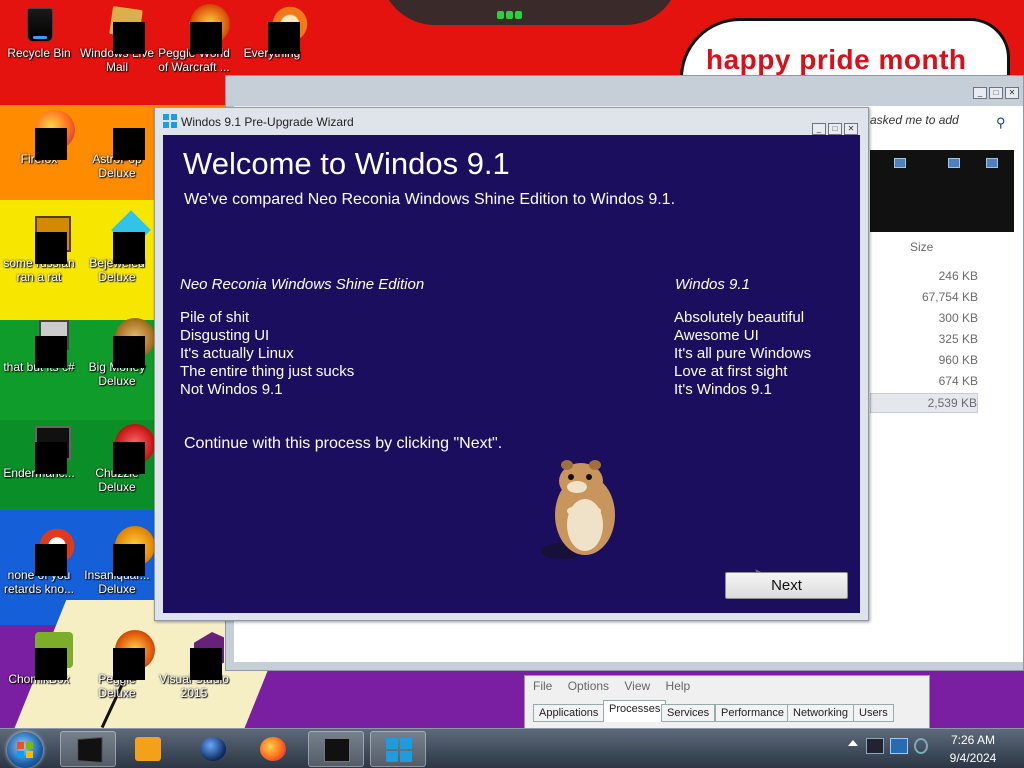 This screenshot has height=768, width=1024. I want to click on desktop-icon-that-but-csharp: that but its c#, so click(39, 347).